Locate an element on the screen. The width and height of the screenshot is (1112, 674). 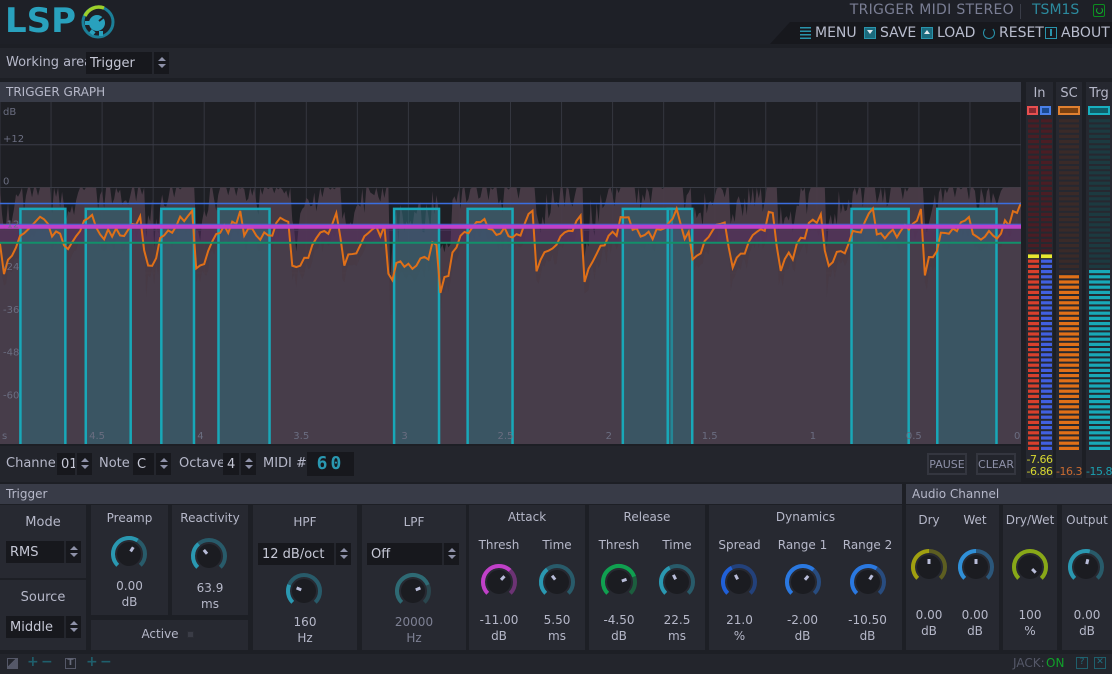
preamp-knob is located at coordinates (129, 554).